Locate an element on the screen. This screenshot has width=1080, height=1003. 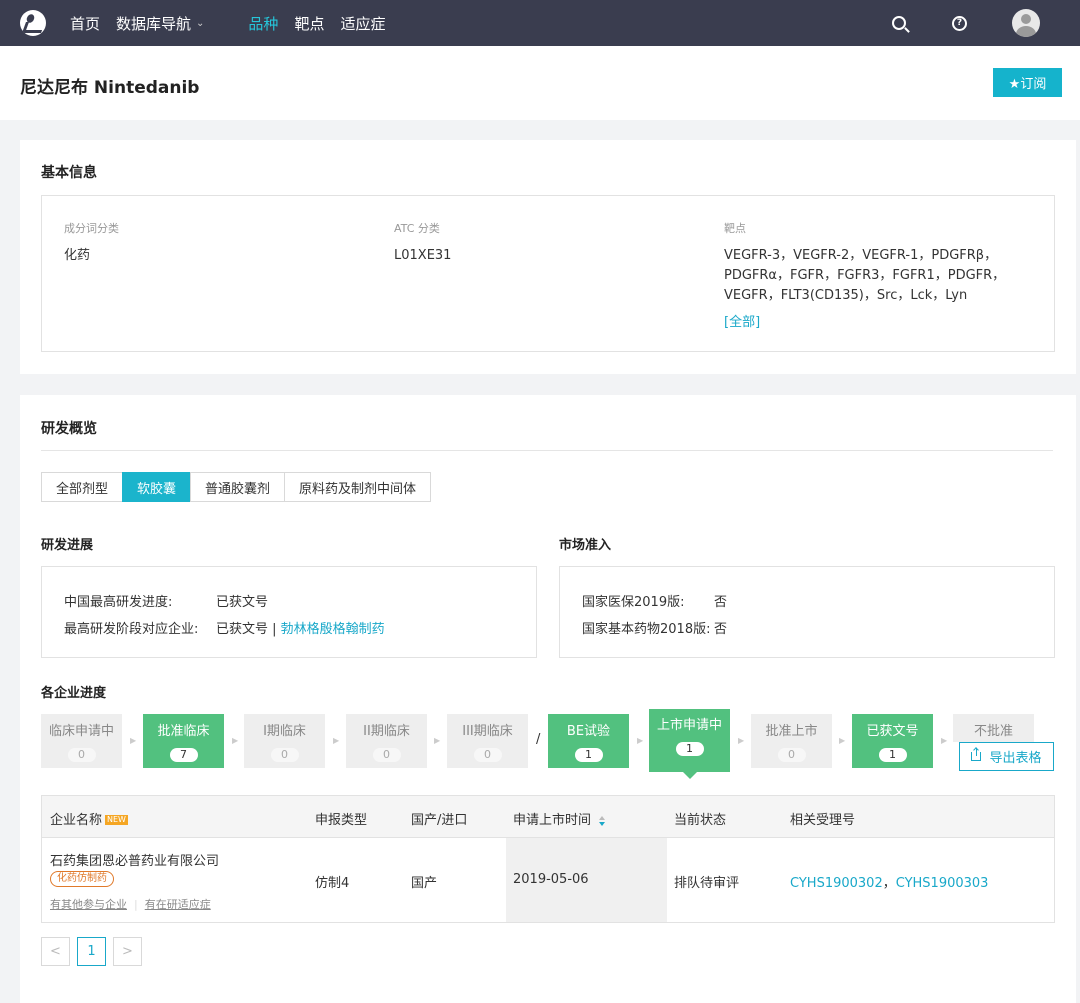
next-page-button: > is located at coordinates (127, 951).